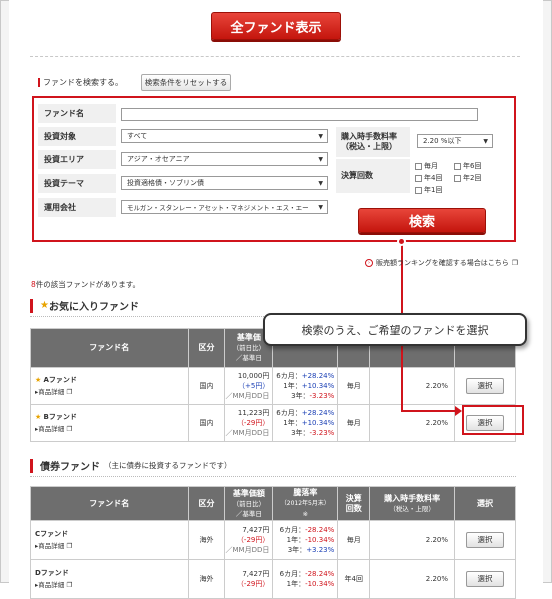 Image resolution: width=552 pixels, height=599 pixels. I want to click on divider, so click(275, 56).